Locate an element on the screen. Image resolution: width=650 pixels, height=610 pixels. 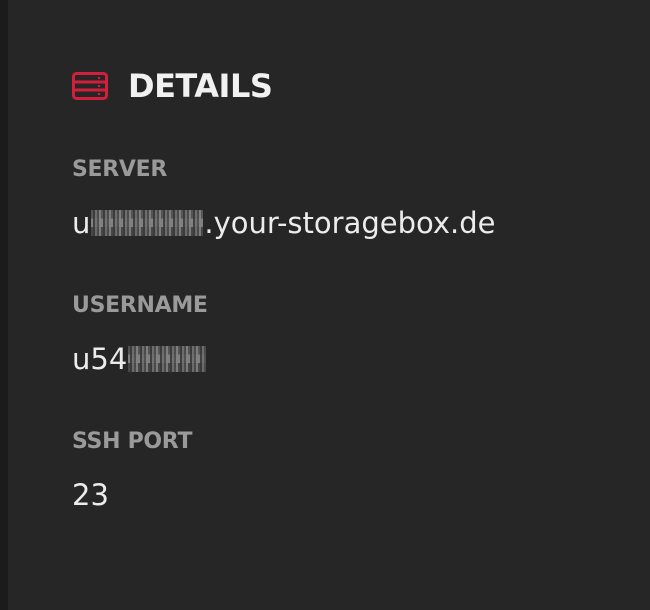
server-value: u .your-storagebox.de is located at coordinates (283, 223).